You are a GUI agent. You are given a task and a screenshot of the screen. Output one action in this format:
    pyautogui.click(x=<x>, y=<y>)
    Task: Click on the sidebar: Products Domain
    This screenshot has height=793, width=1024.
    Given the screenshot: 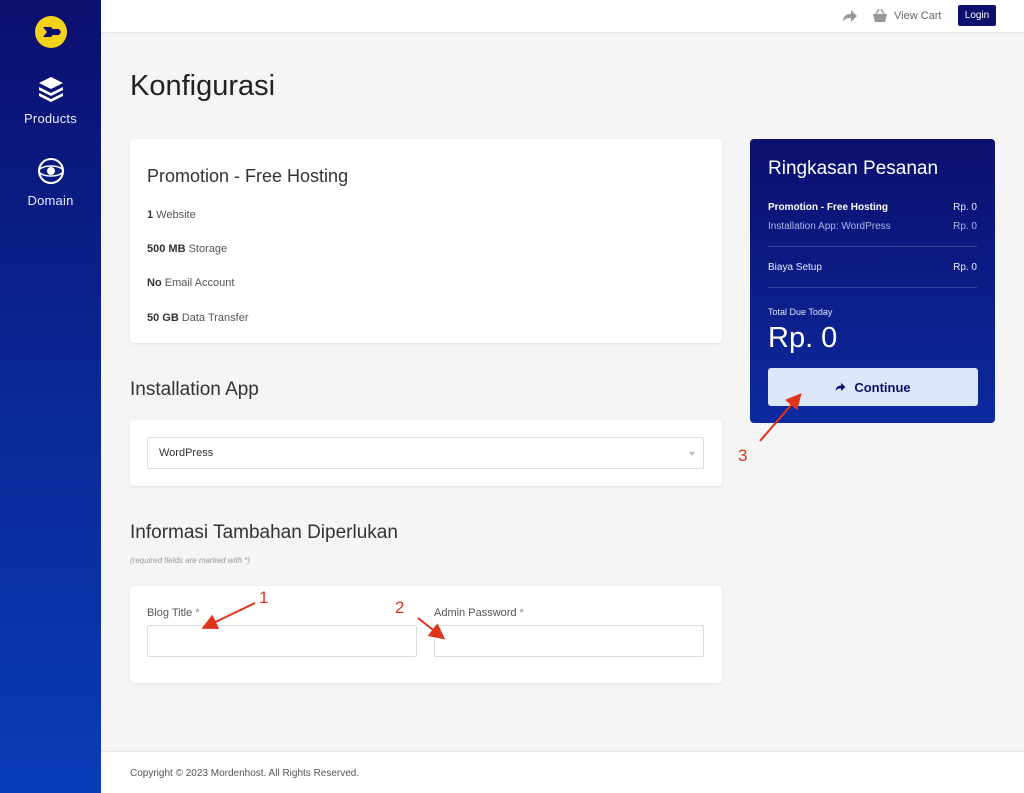 What is the action you would take?
    pyautogui.click(x=50, y=396)
    